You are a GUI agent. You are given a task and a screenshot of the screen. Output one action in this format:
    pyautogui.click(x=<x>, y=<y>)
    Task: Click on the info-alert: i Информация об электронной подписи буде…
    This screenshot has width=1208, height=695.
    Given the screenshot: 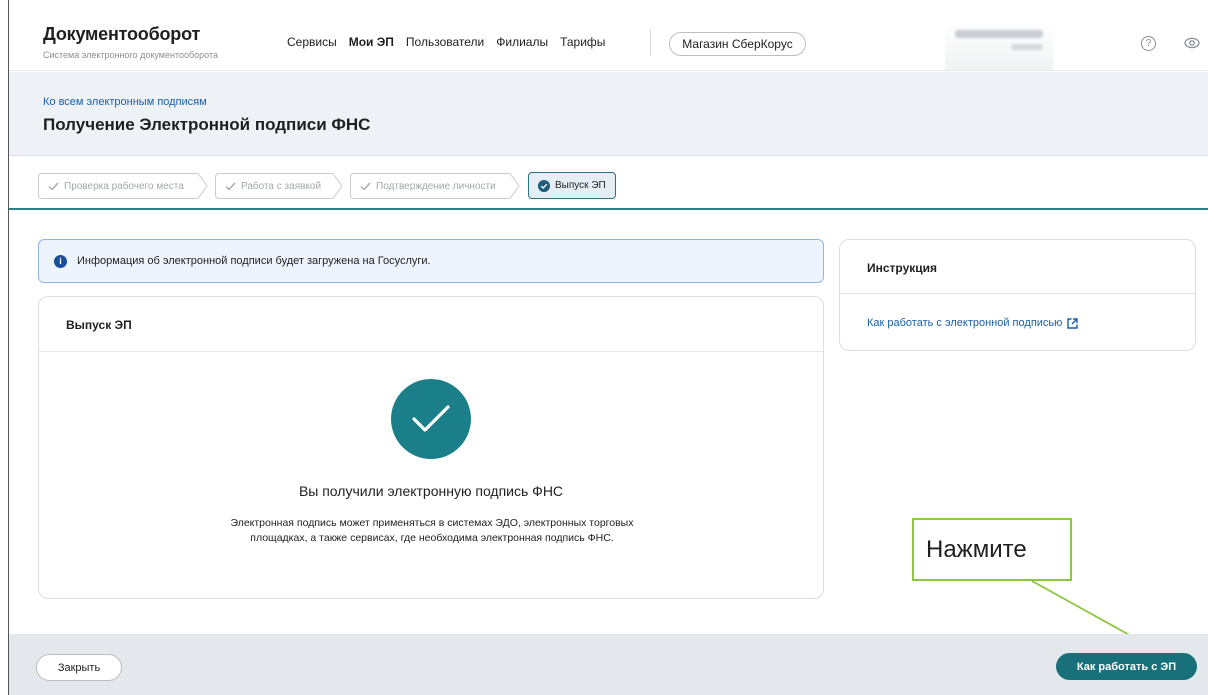 What is the action you would take?
    pyautogui.click(x=431, y=261)
    